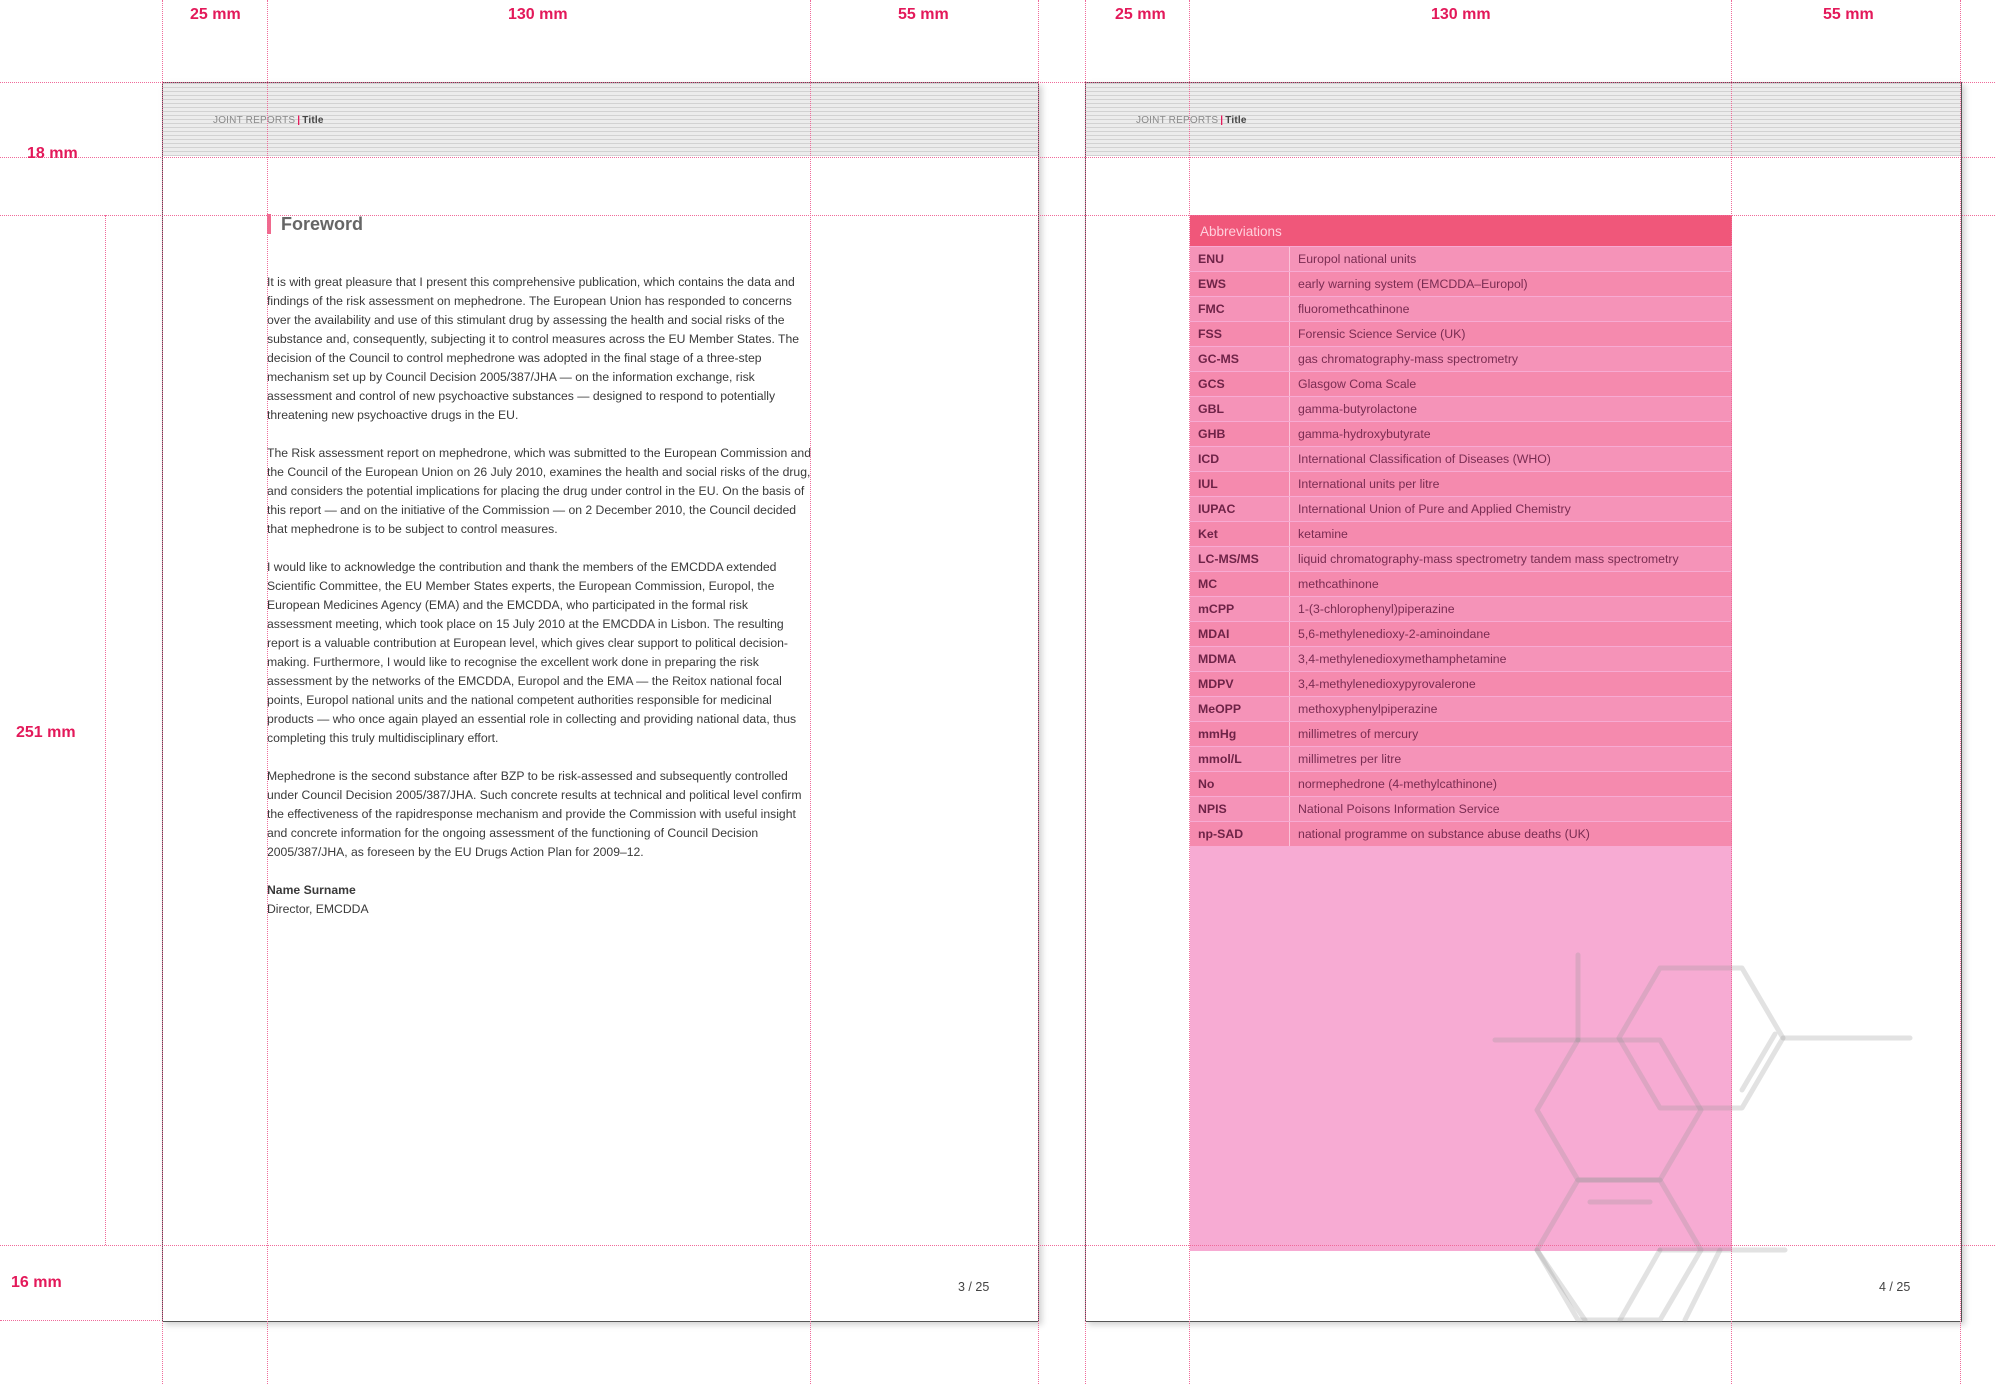 The image size is (2009, 1384). Describe the element at coordinates (1461, 384) in the screenshot. I see `abbreviation-row: GCS Glasgow Coma Scale` at that location.